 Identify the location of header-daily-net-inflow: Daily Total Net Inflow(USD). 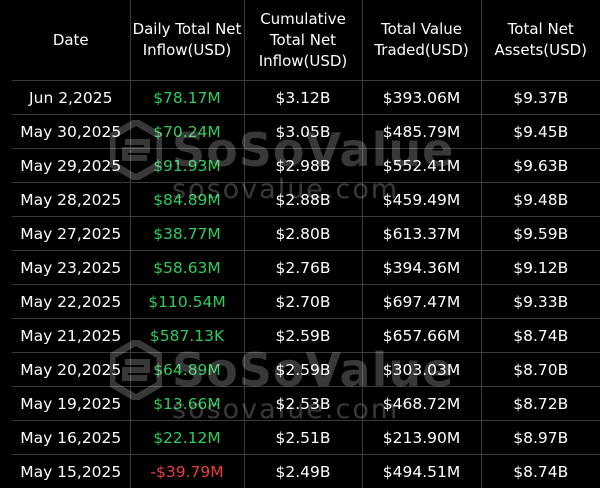
(187, 40).